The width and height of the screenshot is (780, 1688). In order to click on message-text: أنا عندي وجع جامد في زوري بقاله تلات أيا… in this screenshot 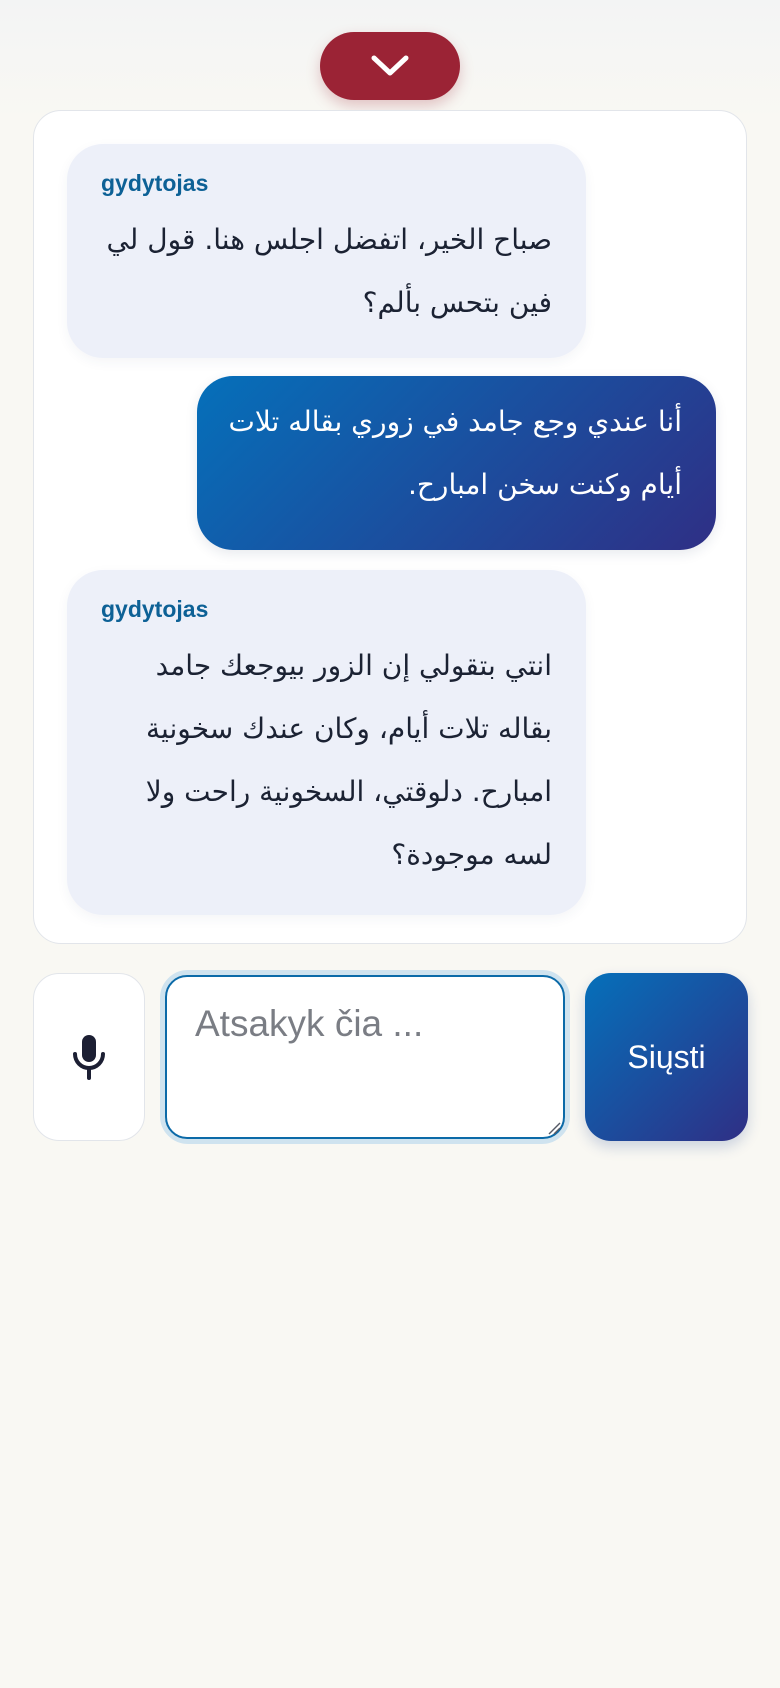, I will do `click(455, 453)`.